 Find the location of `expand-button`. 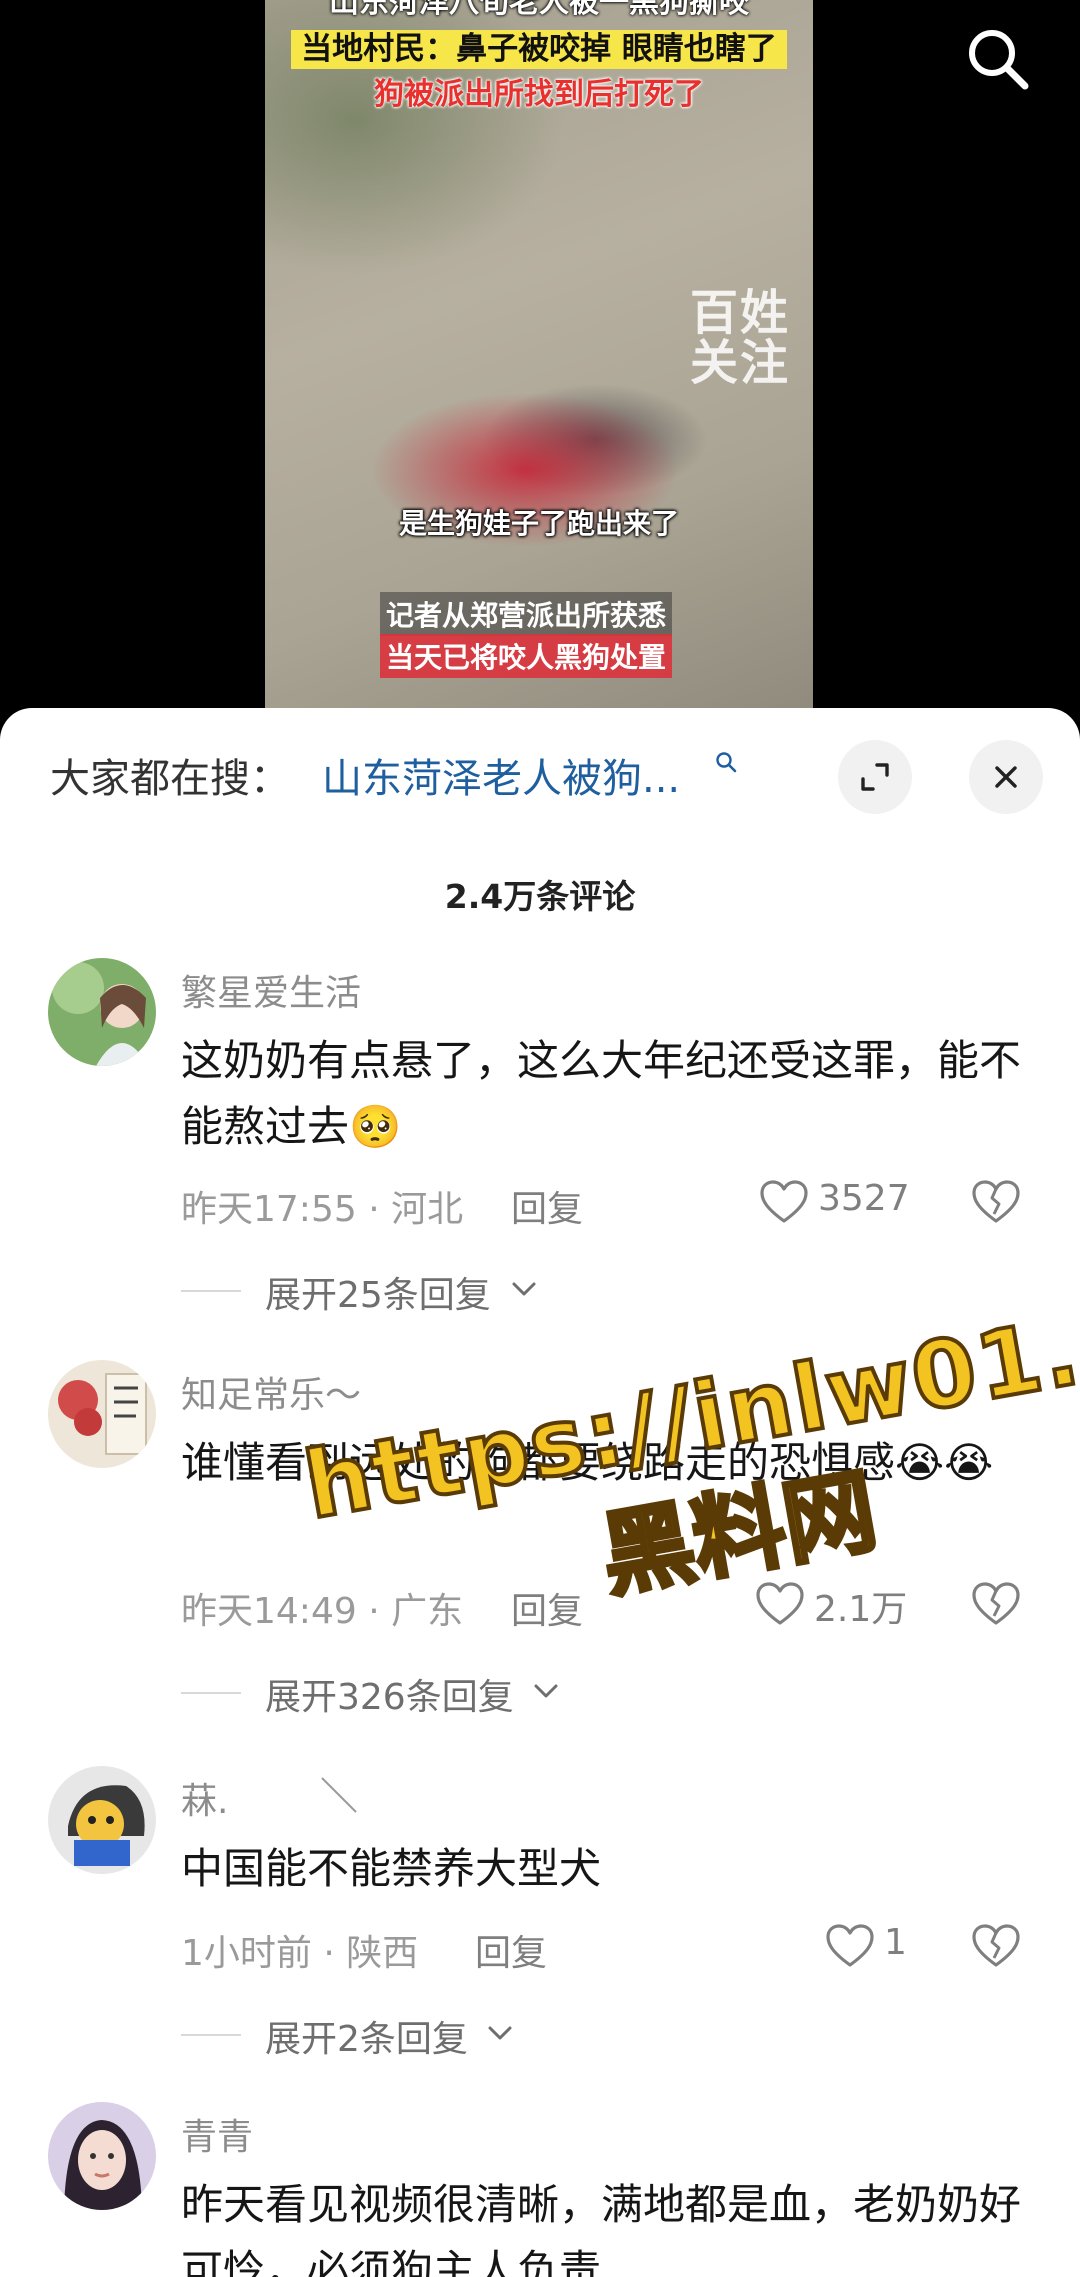

expand-button is located at coordinates (875, 777).